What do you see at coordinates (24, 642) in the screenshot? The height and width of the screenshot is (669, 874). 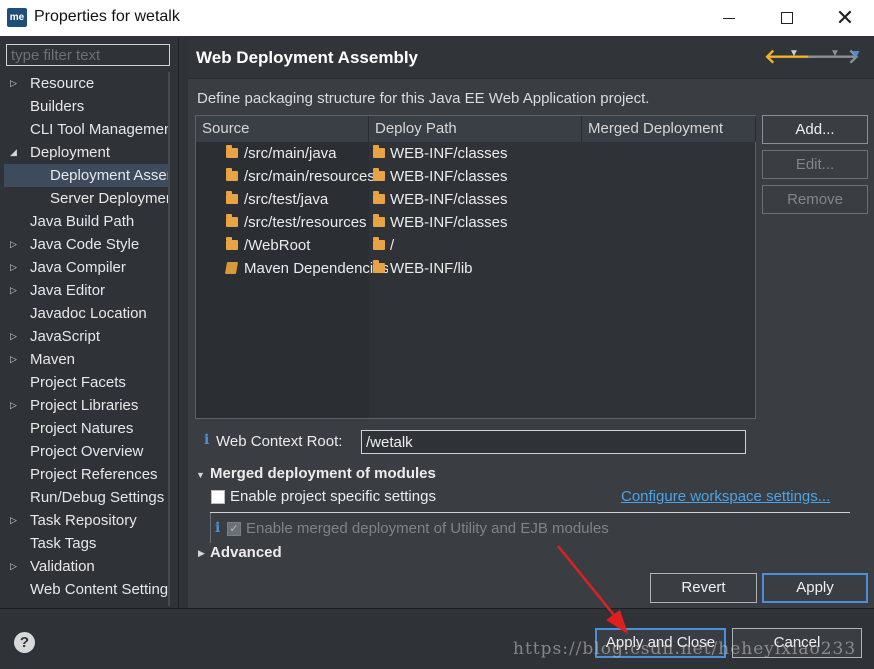 I see `help-icon: ?` at bounding box center [24, 642].